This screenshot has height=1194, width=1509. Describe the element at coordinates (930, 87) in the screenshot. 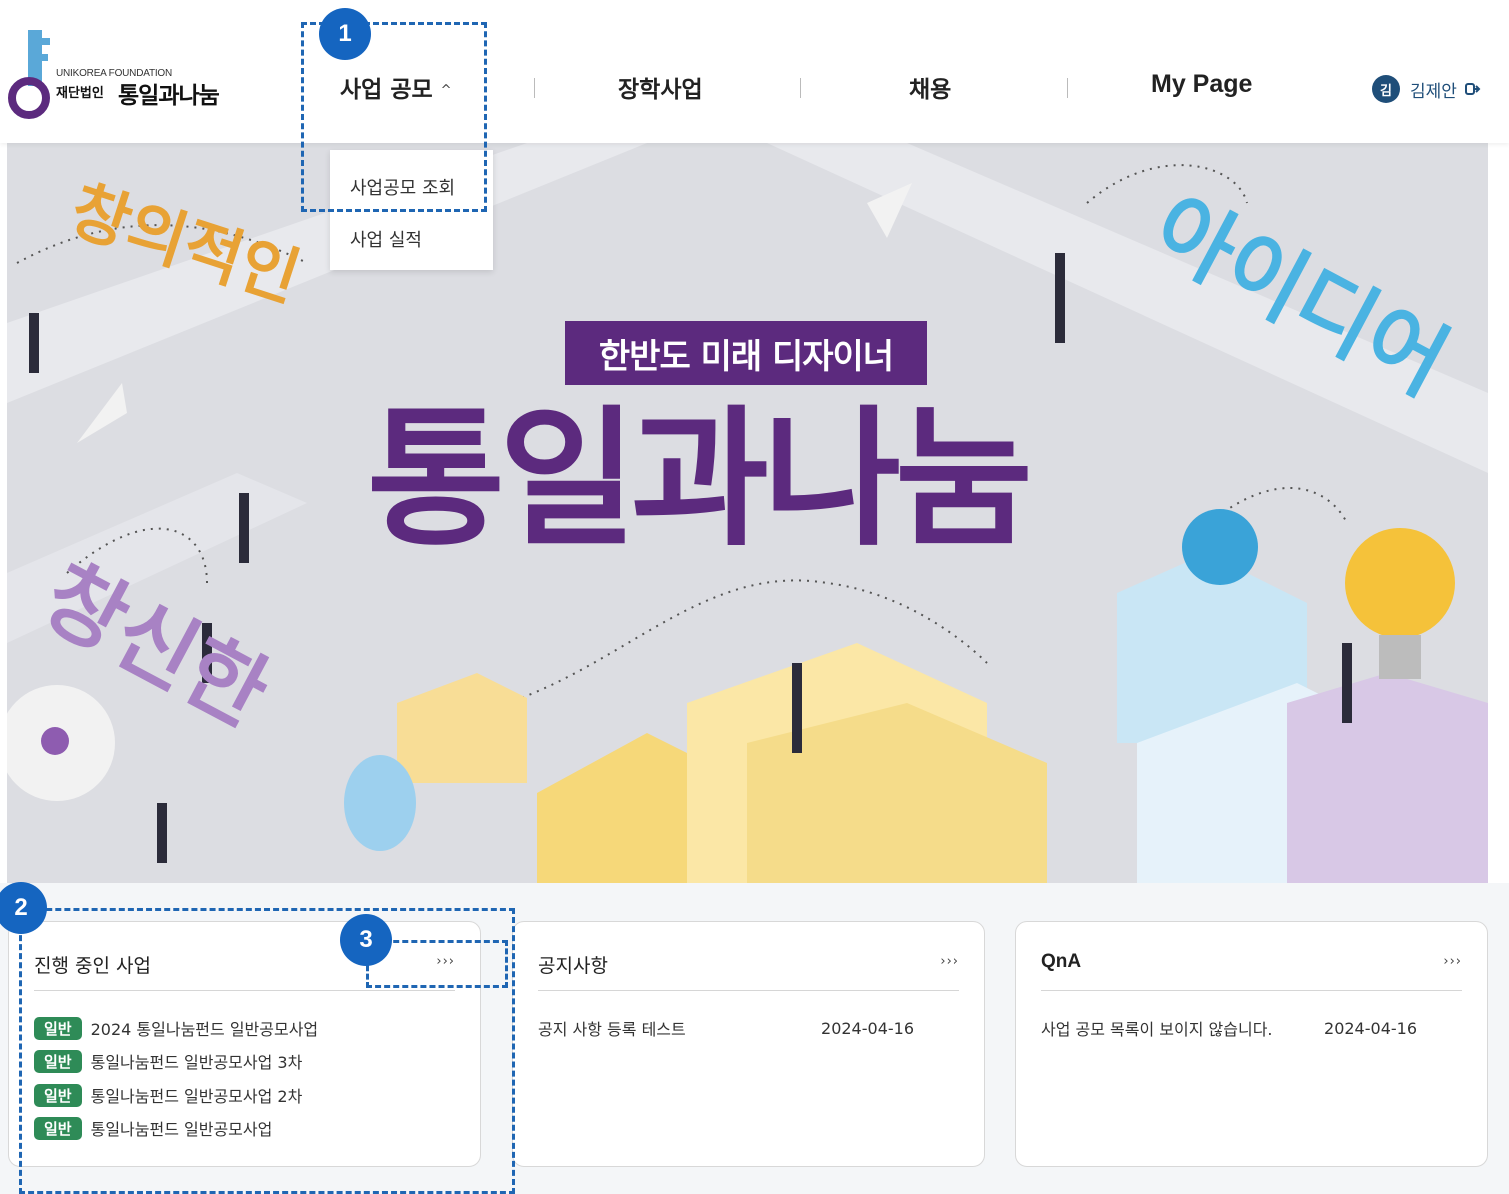

I see `nav-recruit: 채용` at that location.